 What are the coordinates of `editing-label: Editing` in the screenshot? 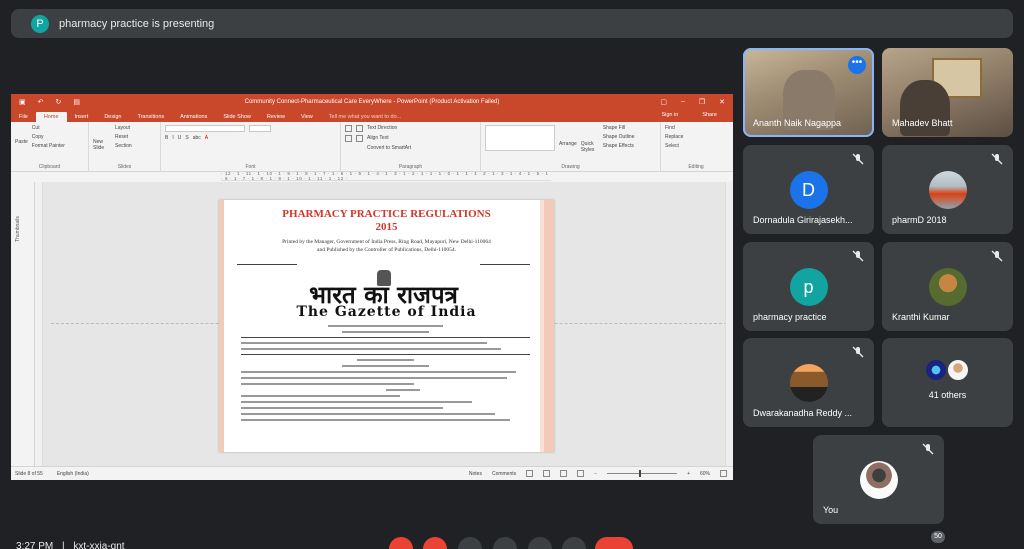 It's located at (696, 167).